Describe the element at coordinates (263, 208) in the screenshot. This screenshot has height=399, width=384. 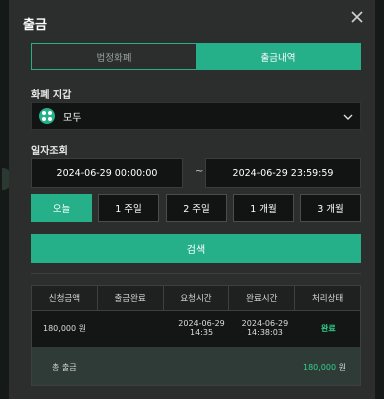
I see `period-1-month-button: 1 개월` at that location.